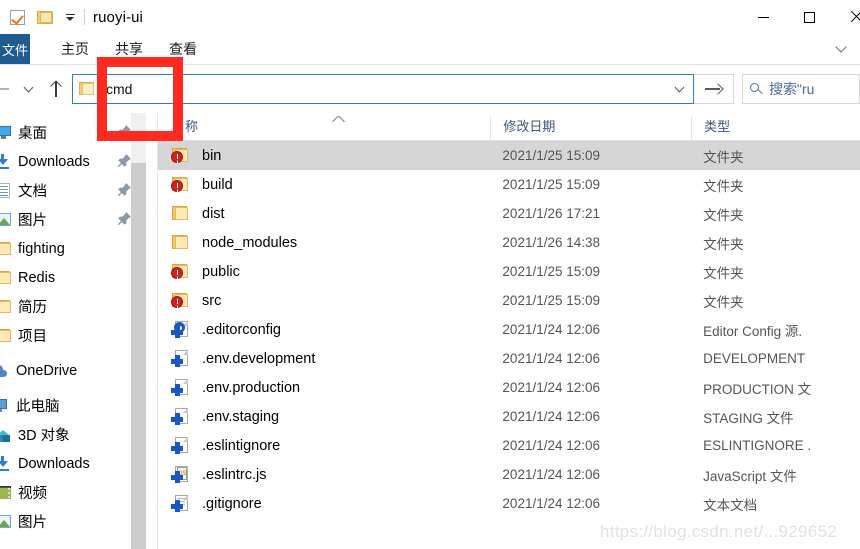 This screenshot has width=860, height=549. I want to click on tab-file: 文件, so click(15, 49).